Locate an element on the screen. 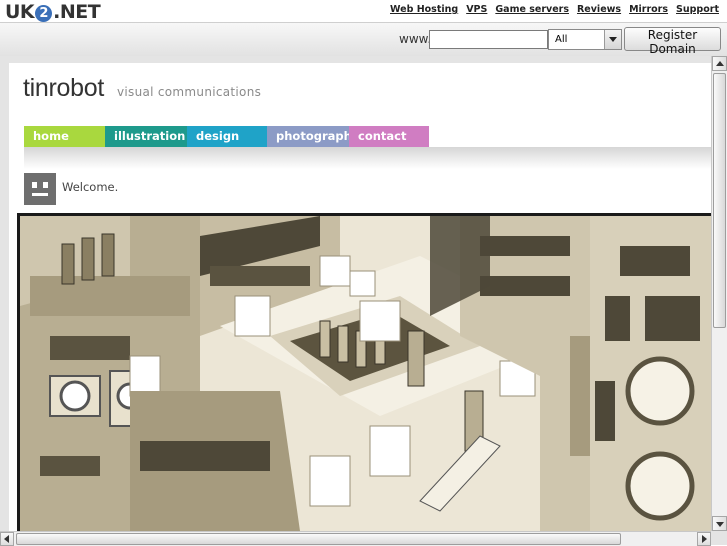 The width and height of the screenshot is (727, 546). link-support: Support is located at coordinates (697, 9).